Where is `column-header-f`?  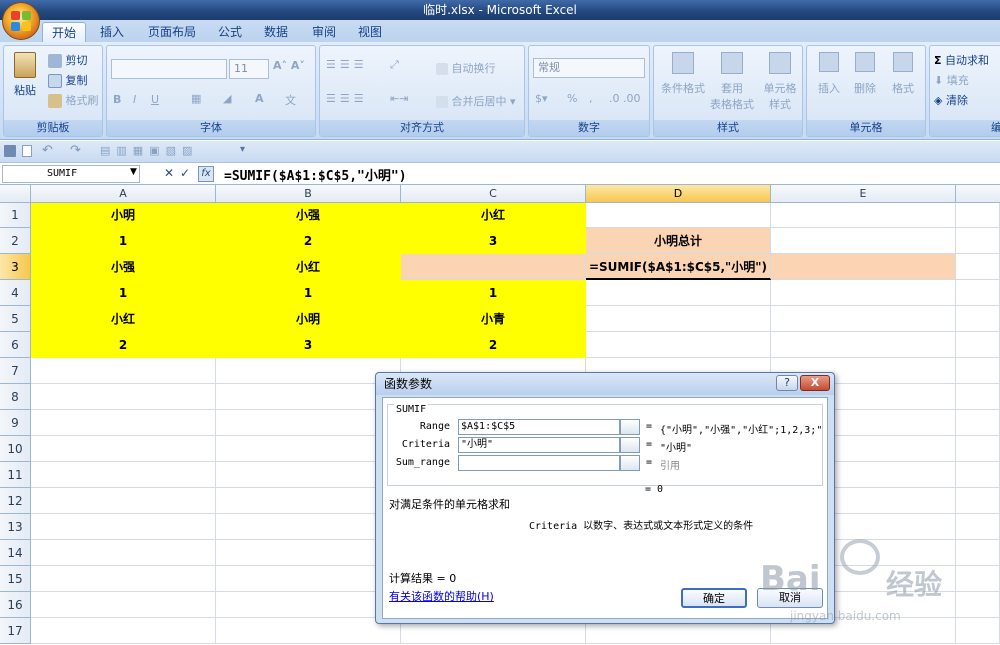 column-header-f is located at coordinates (978, 194).